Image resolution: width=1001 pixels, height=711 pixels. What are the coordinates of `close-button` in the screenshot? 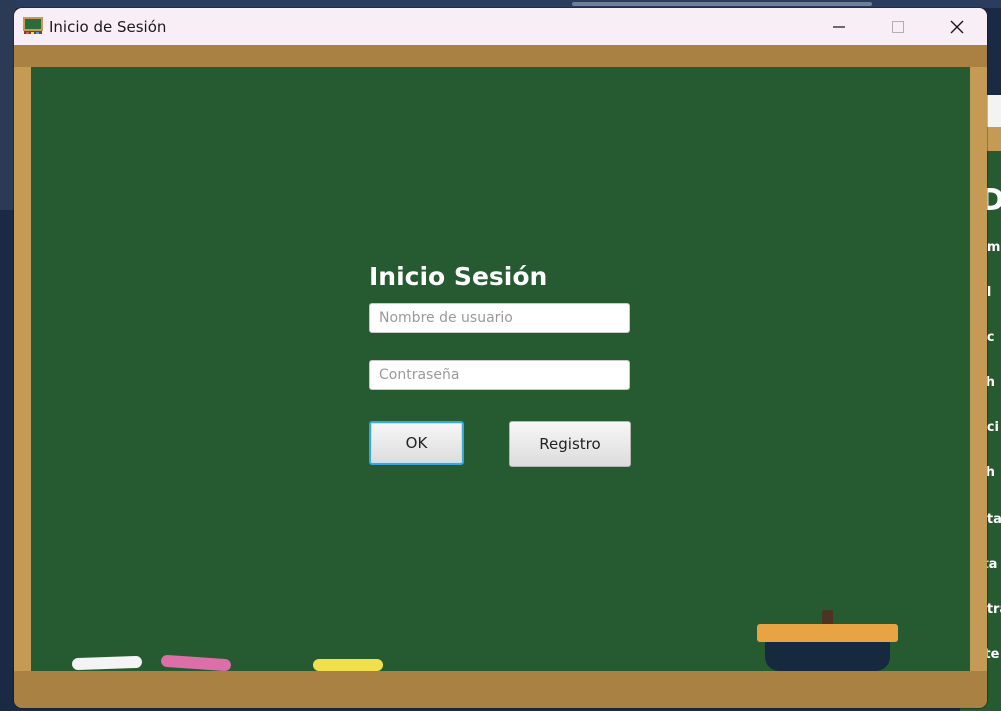 It's located at (957, 26).